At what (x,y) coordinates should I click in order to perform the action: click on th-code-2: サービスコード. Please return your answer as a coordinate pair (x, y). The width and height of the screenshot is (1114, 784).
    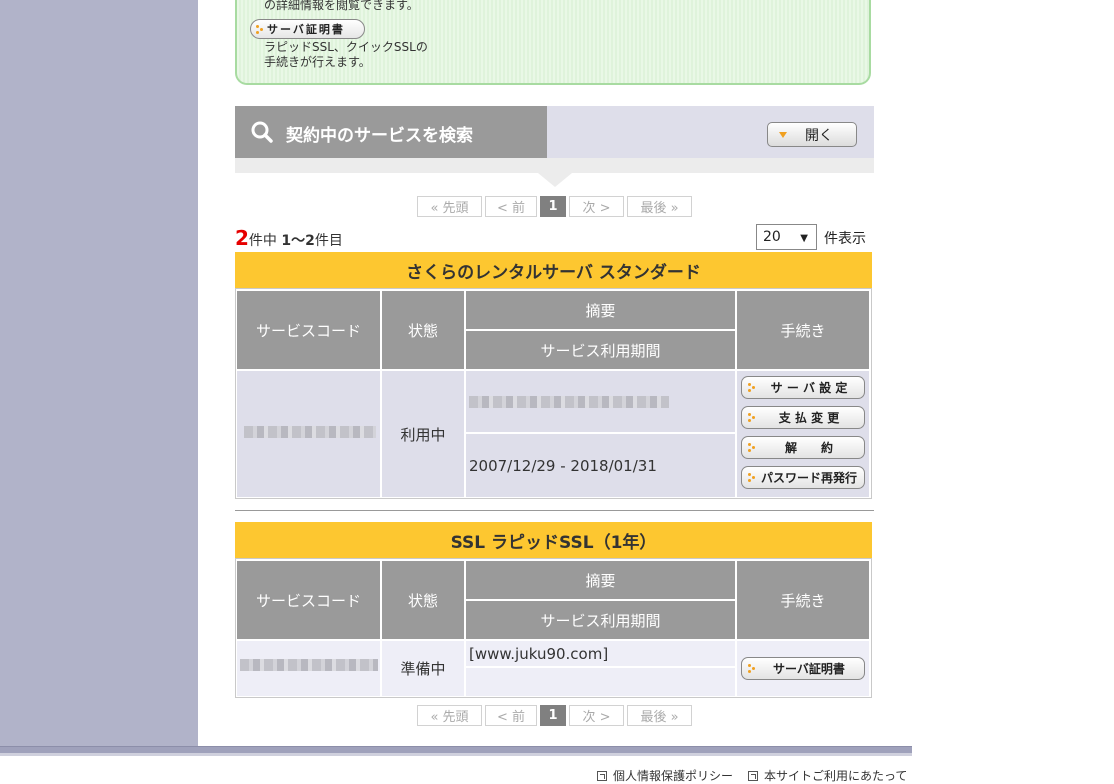
    Looking at the image, I should click on (308, 600).